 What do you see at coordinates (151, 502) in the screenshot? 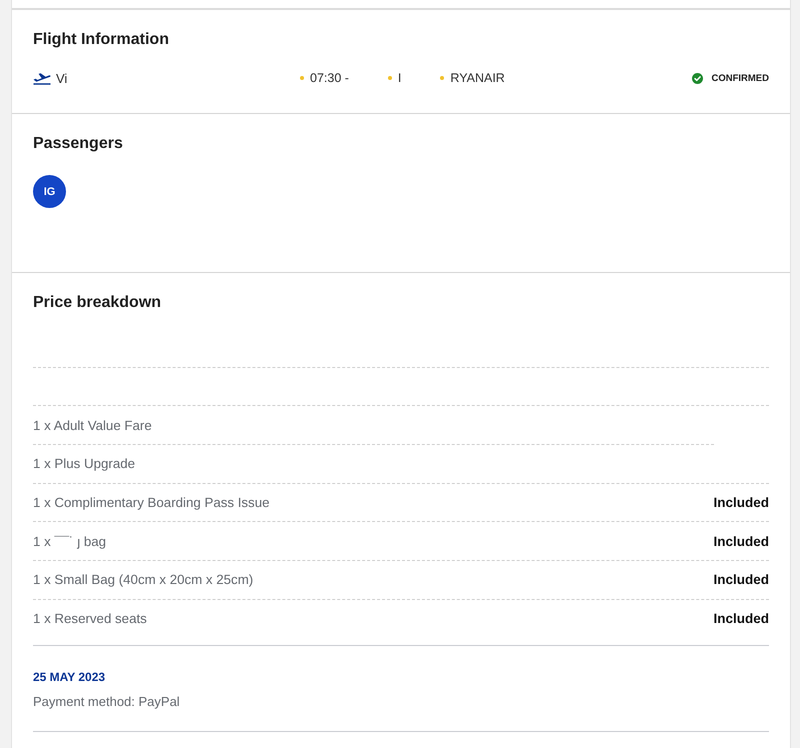
I see `line-item-label: 1 x Complimentary Boarding Pass Issue` at bounding box center [151, 502].